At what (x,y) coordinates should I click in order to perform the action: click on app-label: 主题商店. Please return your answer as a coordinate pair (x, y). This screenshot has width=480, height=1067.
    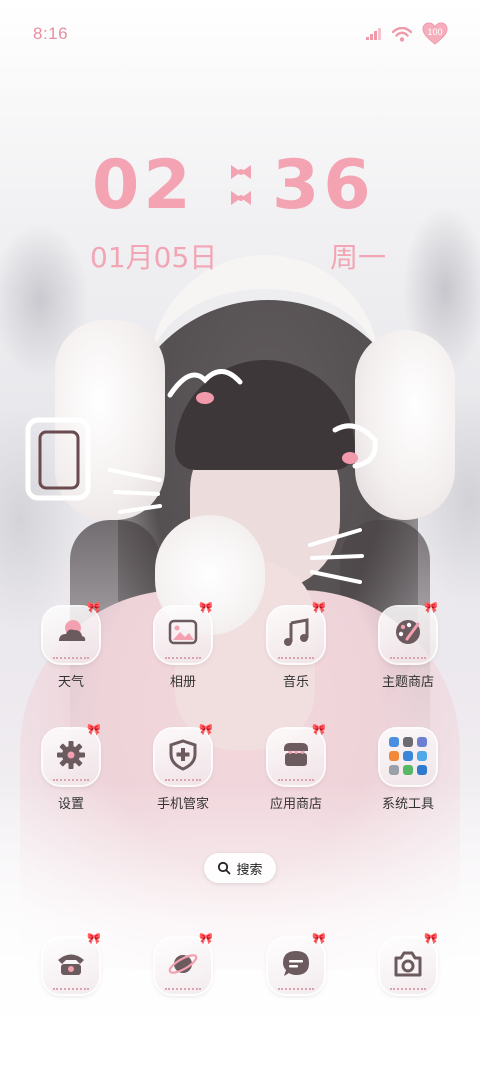
    Looking at the image, I should click on (407, 682).